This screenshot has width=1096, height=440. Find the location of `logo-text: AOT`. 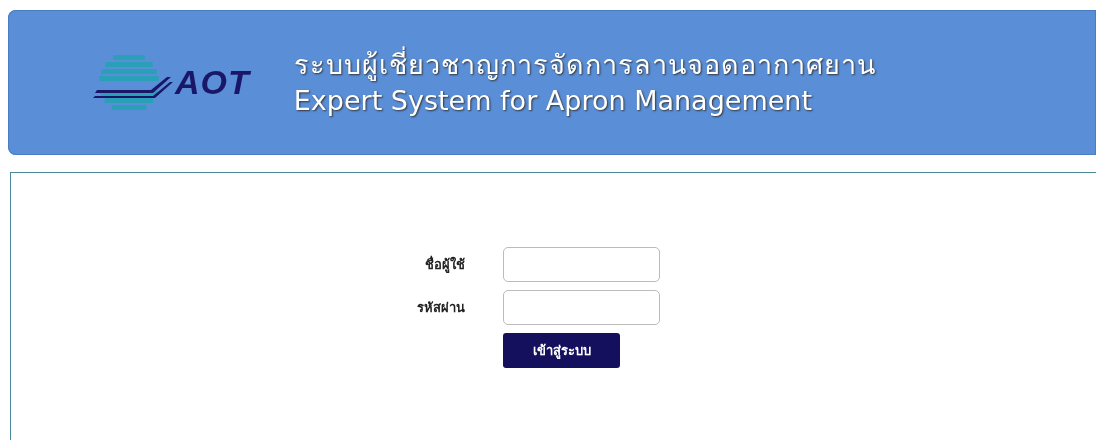

logo-text: AOT is located at coordinates (212, 82).